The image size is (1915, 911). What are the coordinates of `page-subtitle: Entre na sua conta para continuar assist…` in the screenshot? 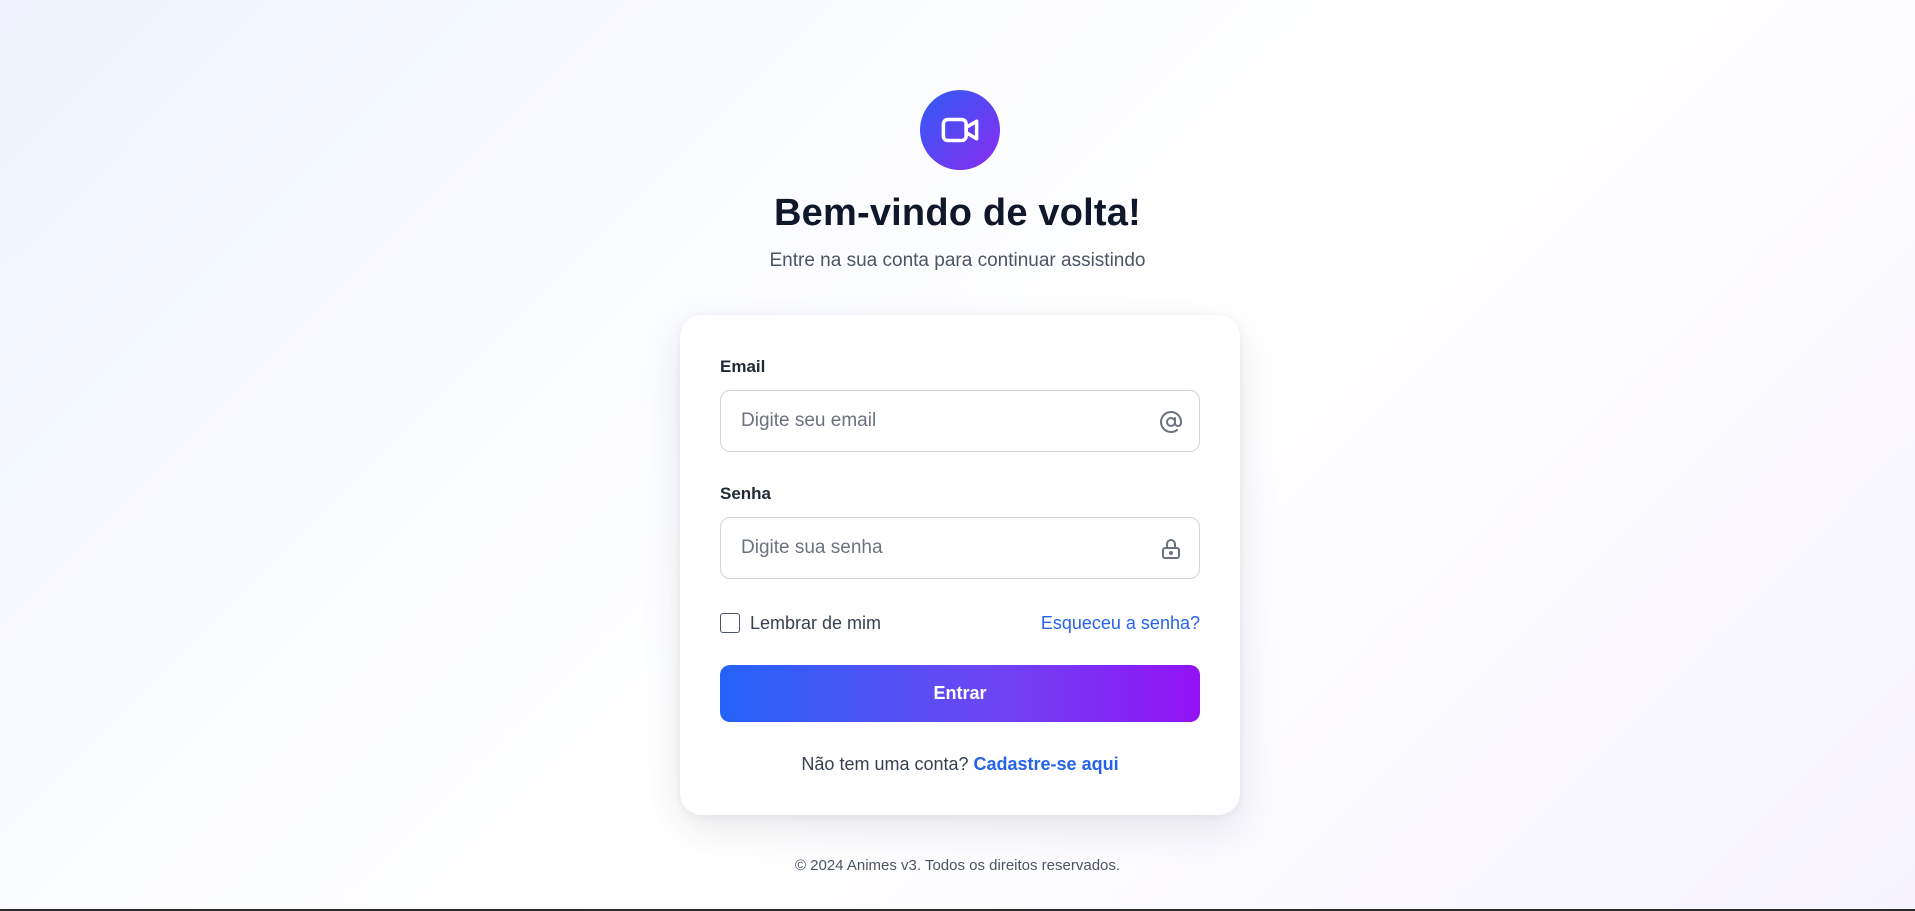 It's located at (957, 260).